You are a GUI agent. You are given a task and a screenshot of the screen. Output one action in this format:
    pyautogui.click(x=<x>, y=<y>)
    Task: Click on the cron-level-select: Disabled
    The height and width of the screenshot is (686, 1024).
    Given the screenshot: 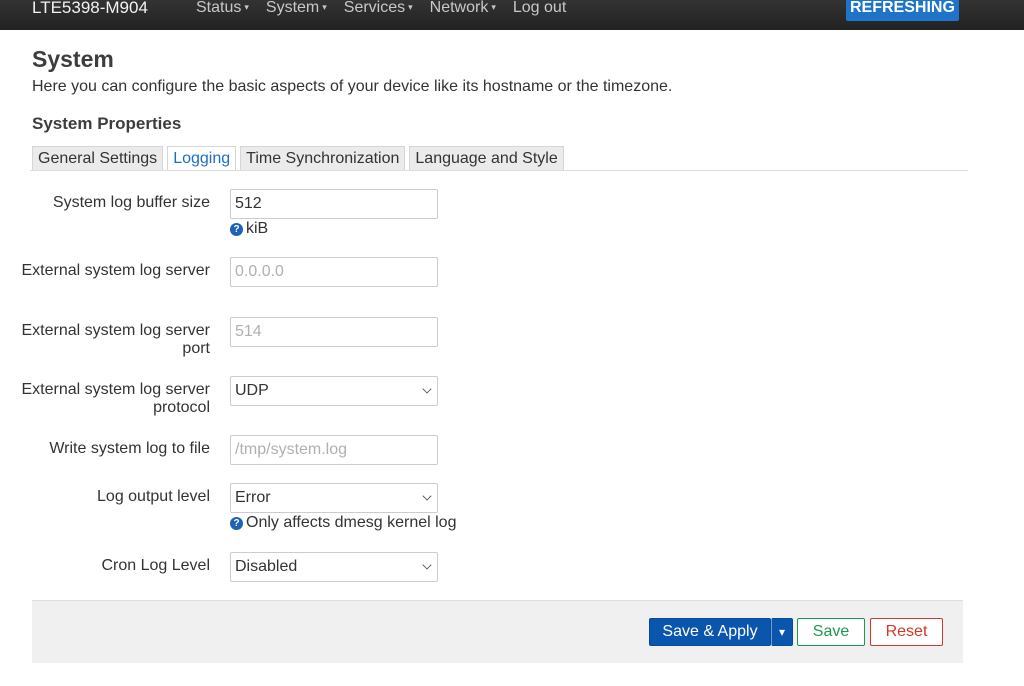 What is the action you would take?
    pyautogui.click(x=334, y=567)
    